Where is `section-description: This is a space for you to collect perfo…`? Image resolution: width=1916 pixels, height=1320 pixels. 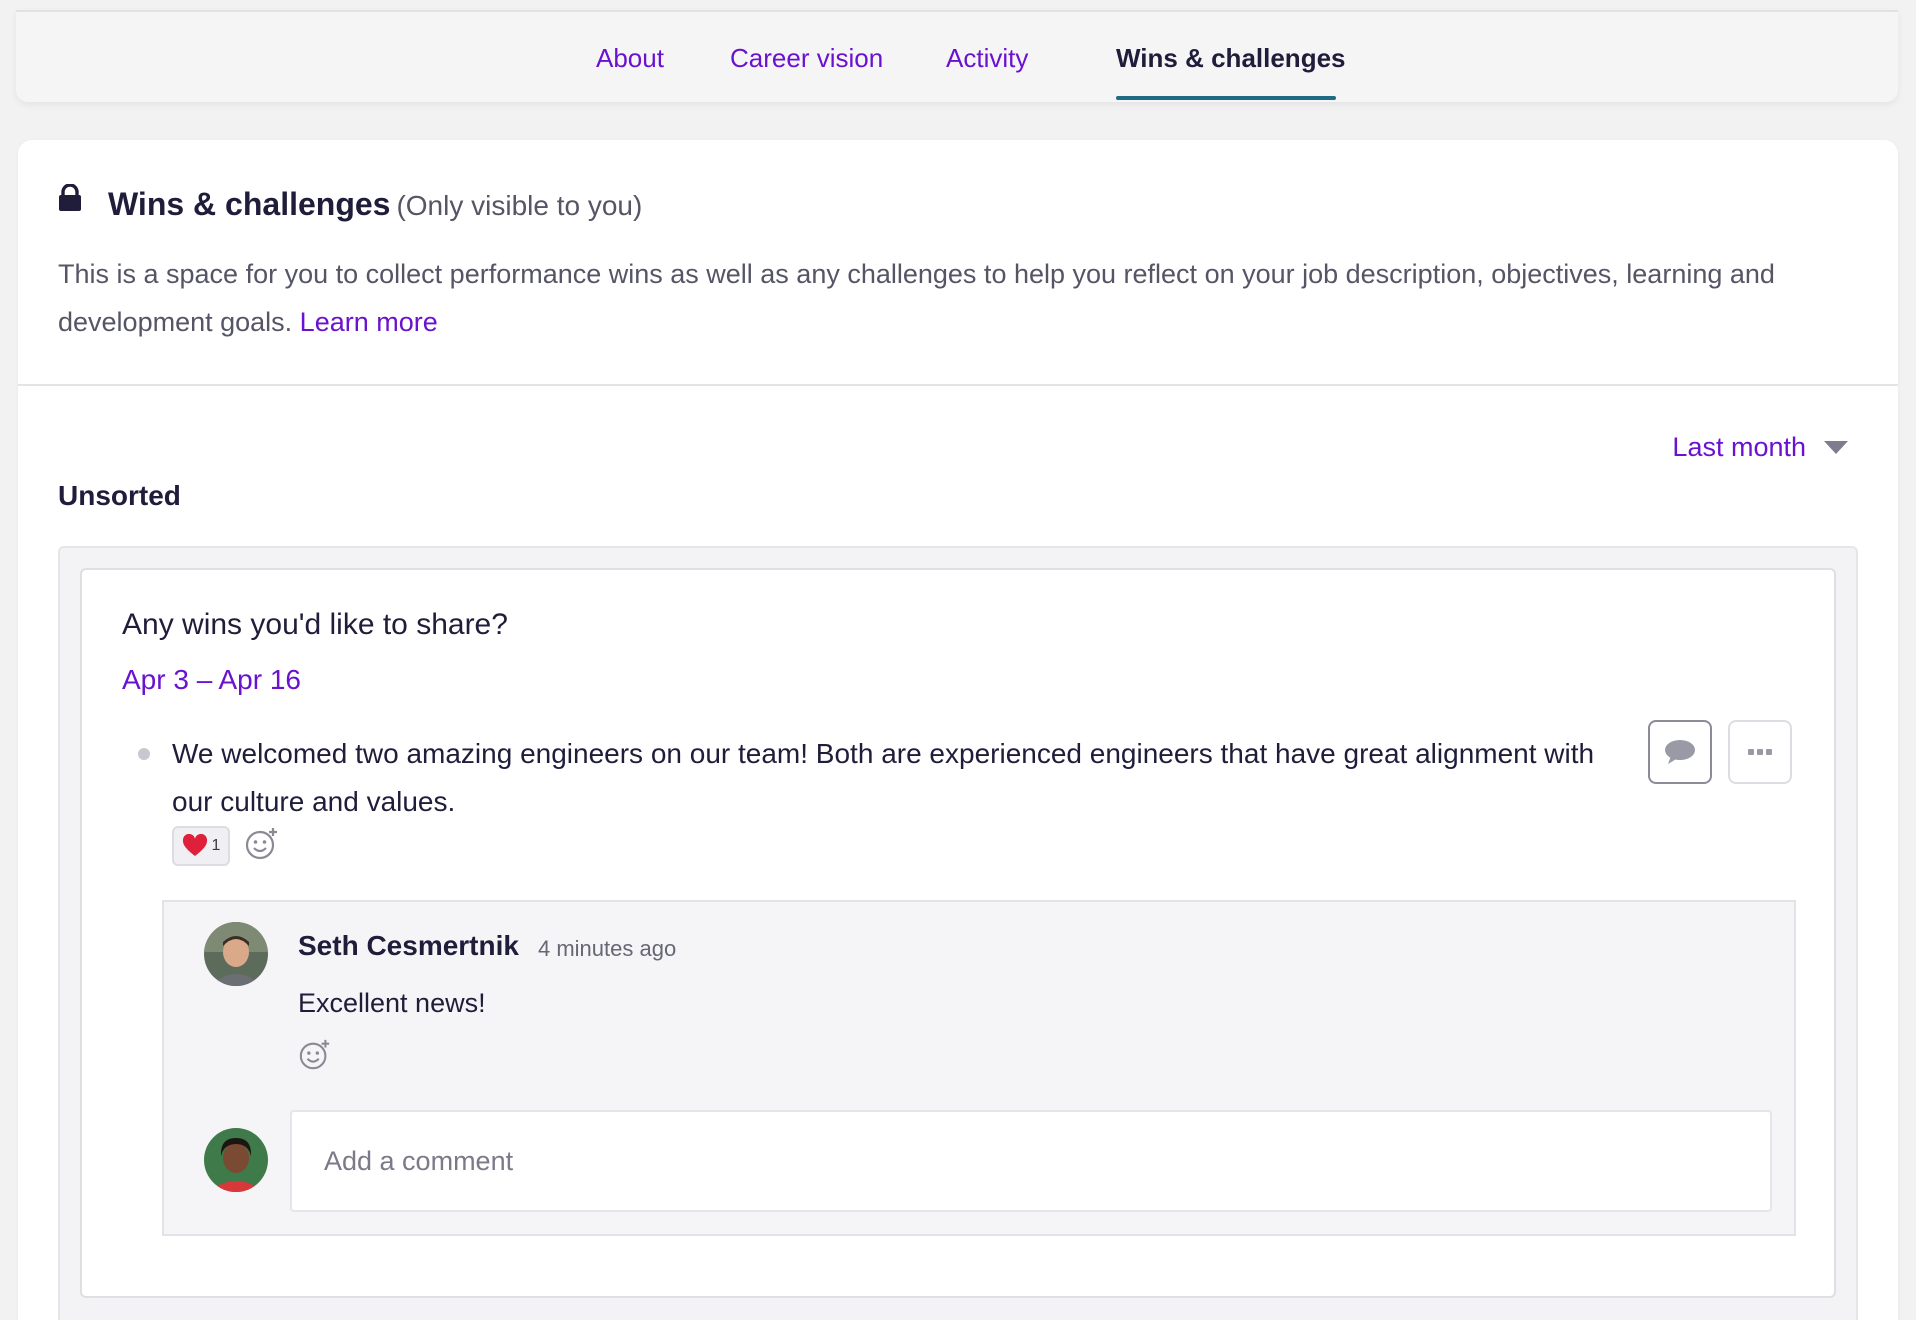 section-description: This is a space for you to collect perfo… is located at coordinates (953, 298).